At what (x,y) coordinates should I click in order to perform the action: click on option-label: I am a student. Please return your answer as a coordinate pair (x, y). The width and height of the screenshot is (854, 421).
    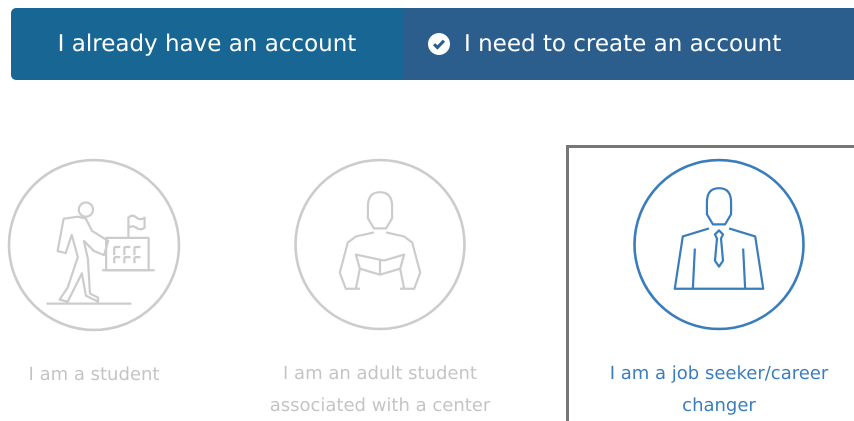
    Looking at the image, I should click on (94, 375).